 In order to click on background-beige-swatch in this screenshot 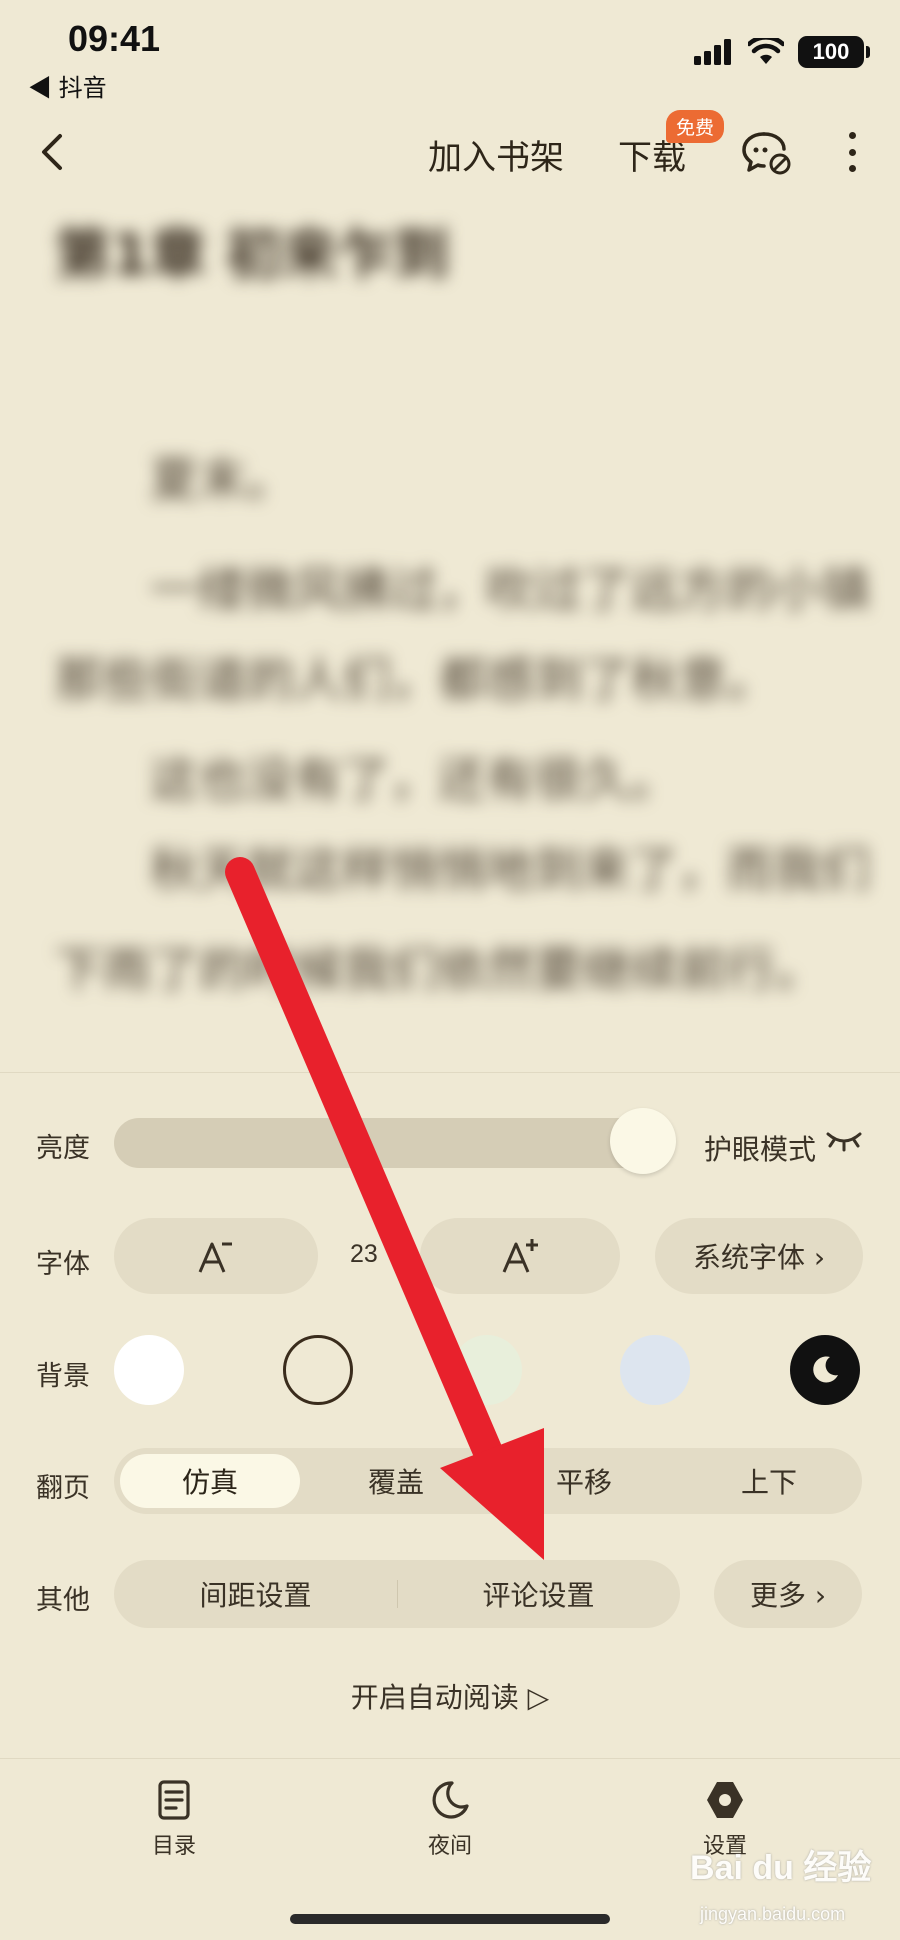, I will do `click(318, 1370)`.